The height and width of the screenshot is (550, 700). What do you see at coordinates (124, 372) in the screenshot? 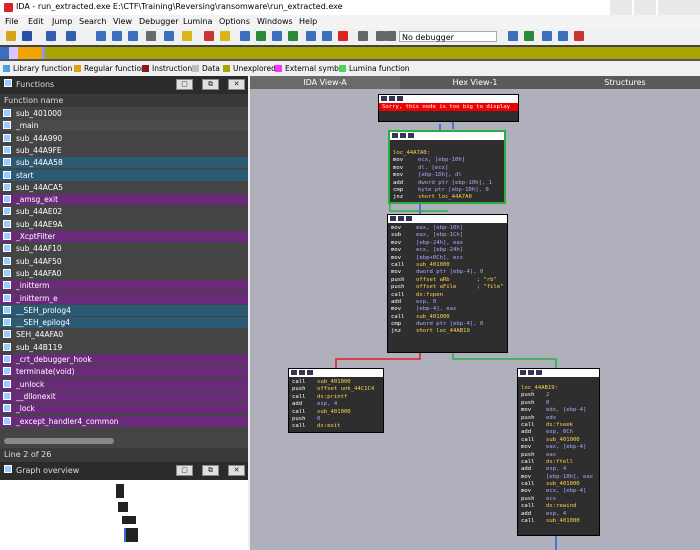
I see `function-row: terminate(void)` at bounding box center [124, 372].